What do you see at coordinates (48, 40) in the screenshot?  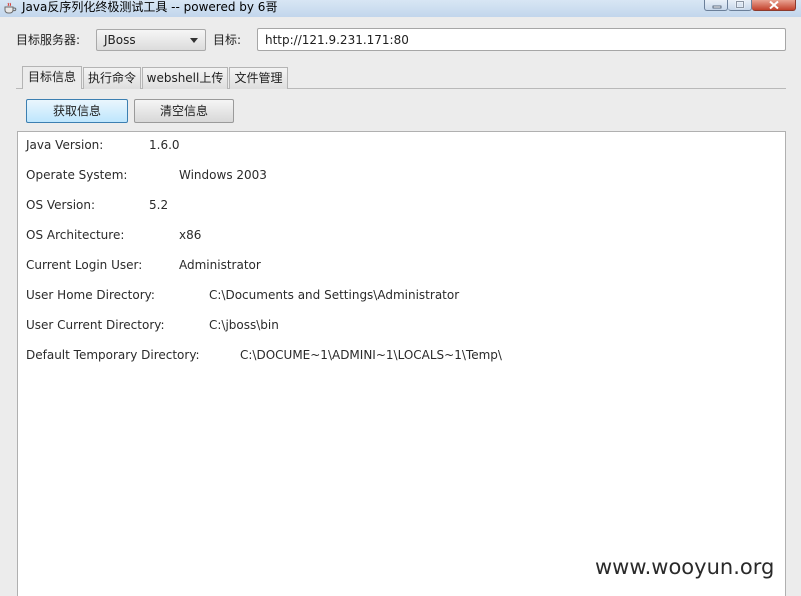 I see `server-label: 目标服务器:` at bounding box center [48, 40].